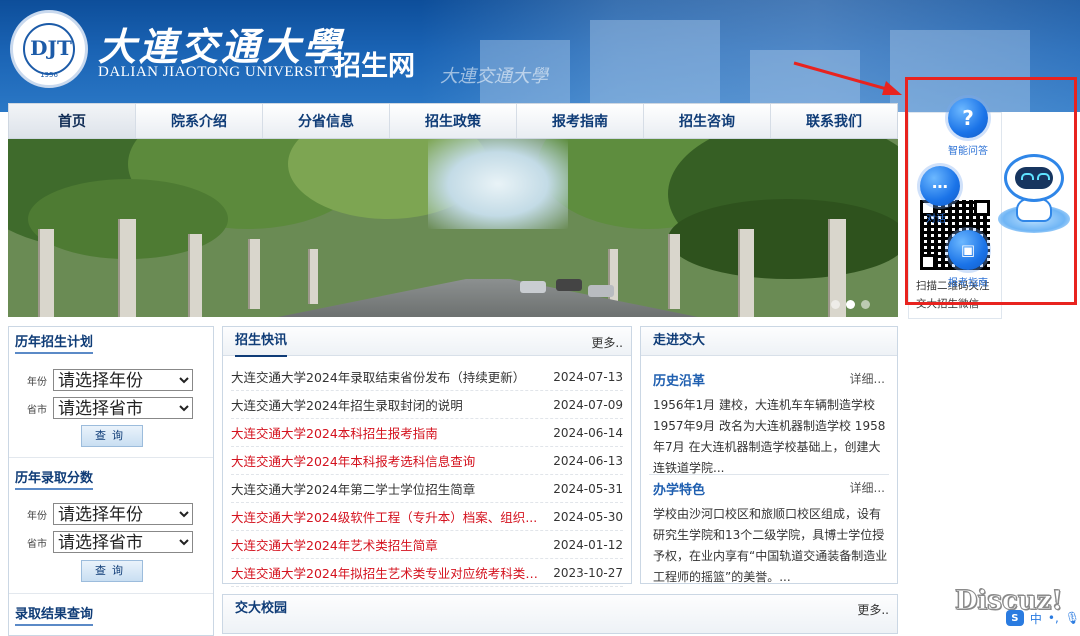 The image size is (1080, 636). I want to click on feature-title: 办学特色, so click(679, 488).